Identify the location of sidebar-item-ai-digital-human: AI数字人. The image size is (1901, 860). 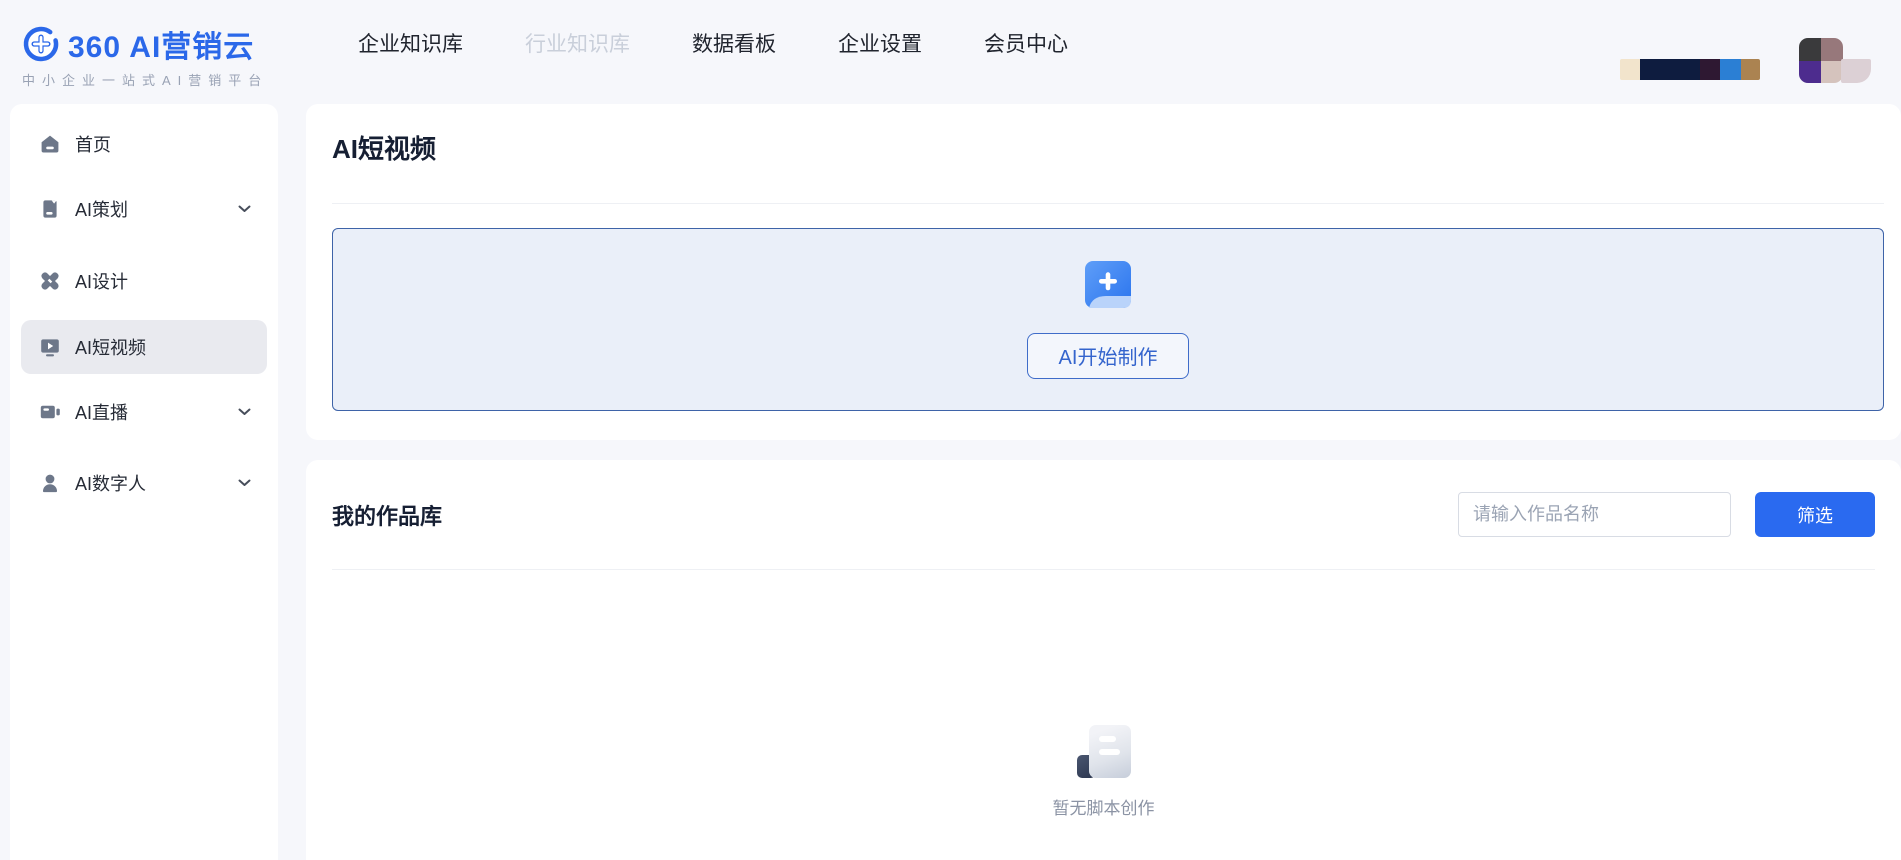
(144, 483).